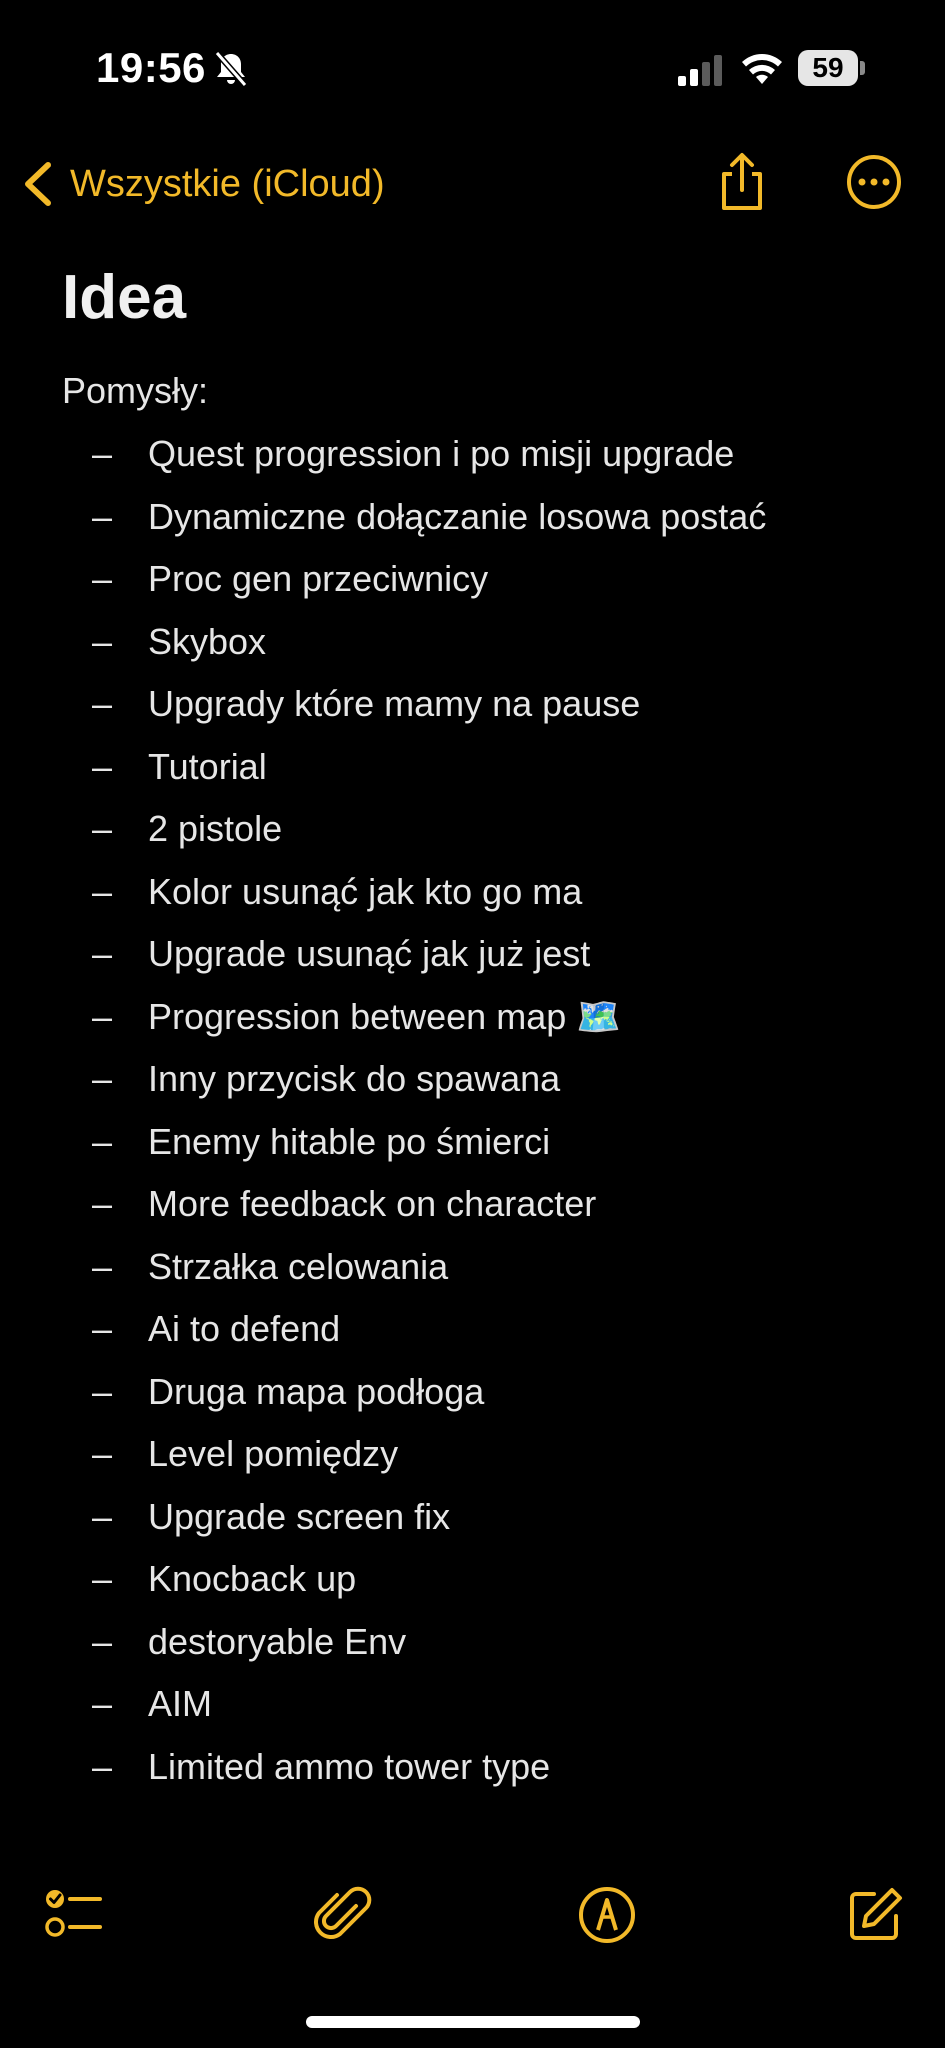 The height and width of the screenshot is (2048, 945). What do you see at coordinates (472, 190) in the screenshot?
I see `navigation-bar: Wszystkie (iCloud)` at bounding box center [472, 190].